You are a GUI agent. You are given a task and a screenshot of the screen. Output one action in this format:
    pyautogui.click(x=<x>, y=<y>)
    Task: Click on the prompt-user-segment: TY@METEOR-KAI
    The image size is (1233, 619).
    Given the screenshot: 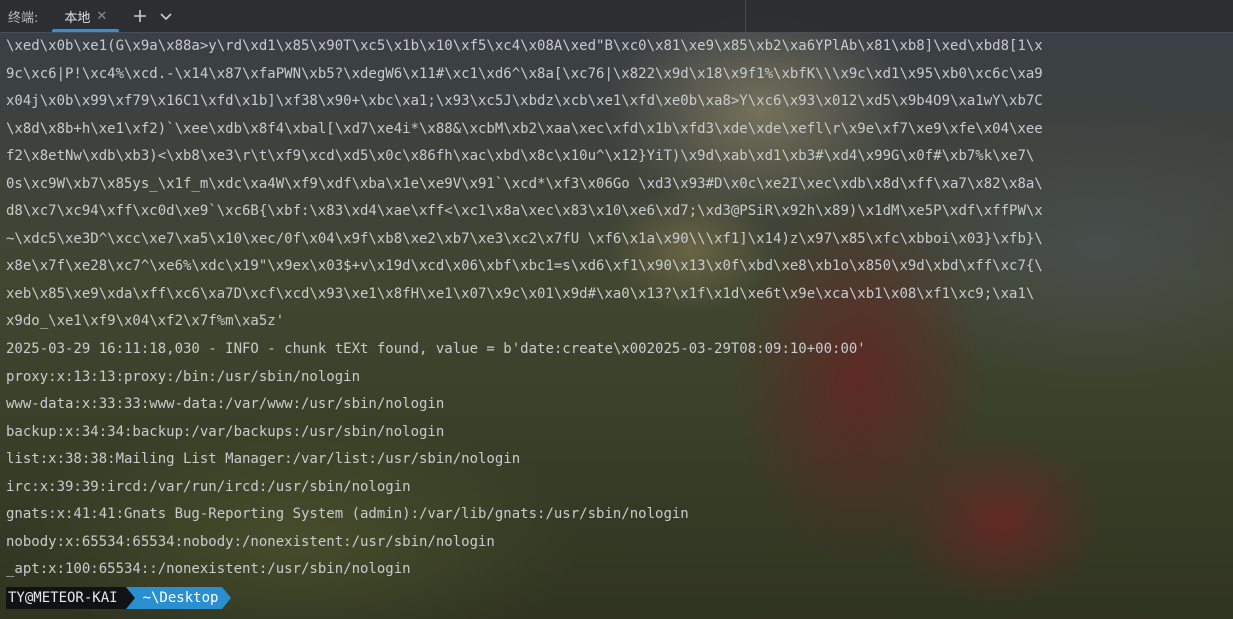 What is the action you would take?
    pyautogui.click(x=66, y=598)
    